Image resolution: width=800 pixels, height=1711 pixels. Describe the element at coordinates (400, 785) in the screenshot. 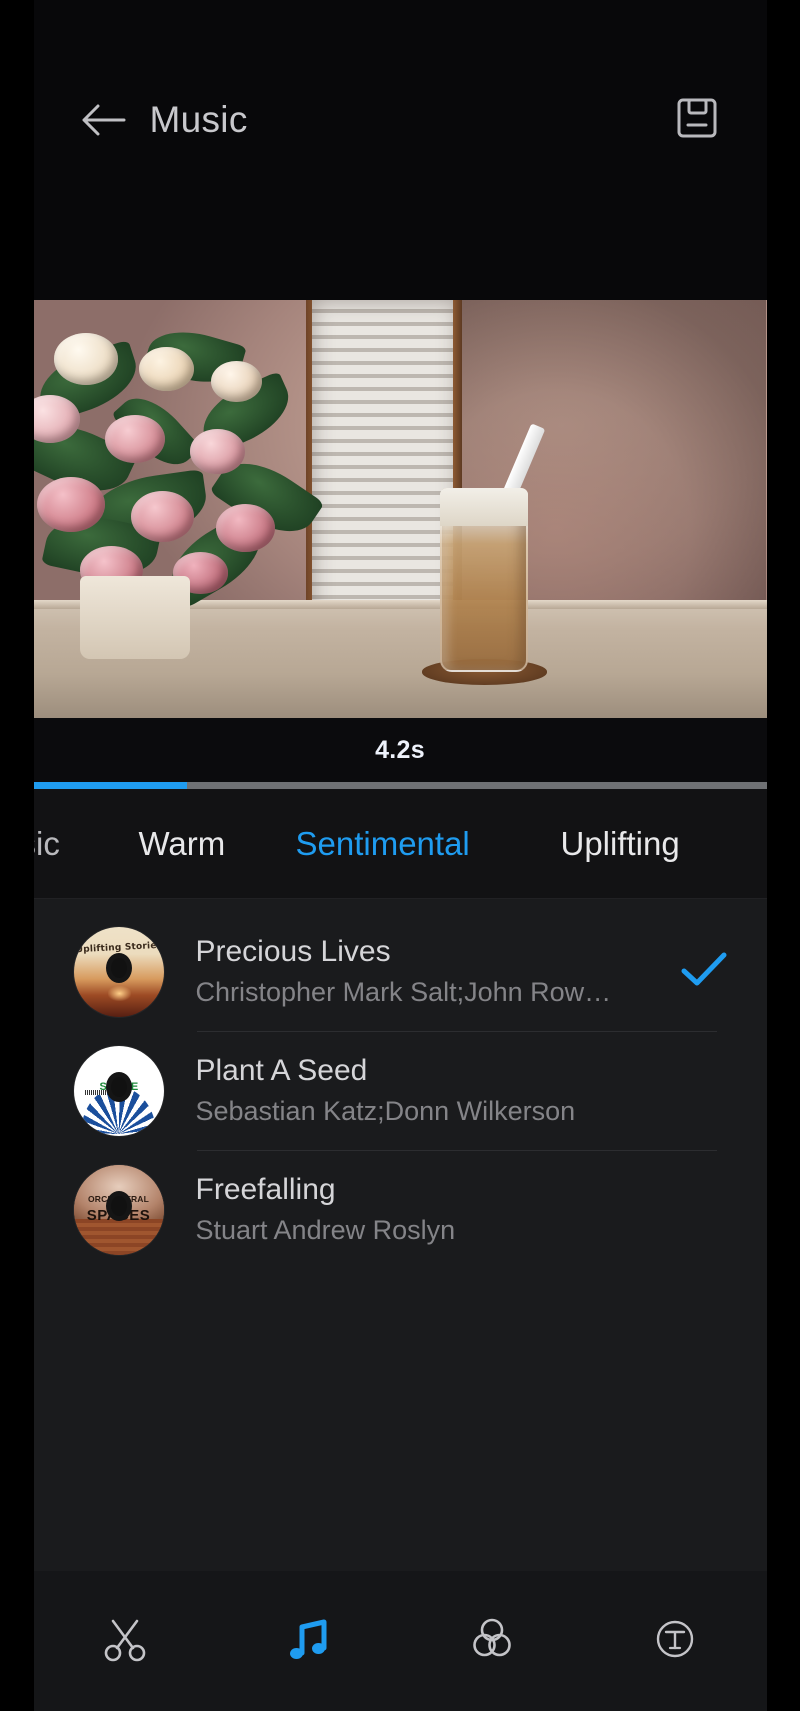

I see `timeline-scrubber` at that location.